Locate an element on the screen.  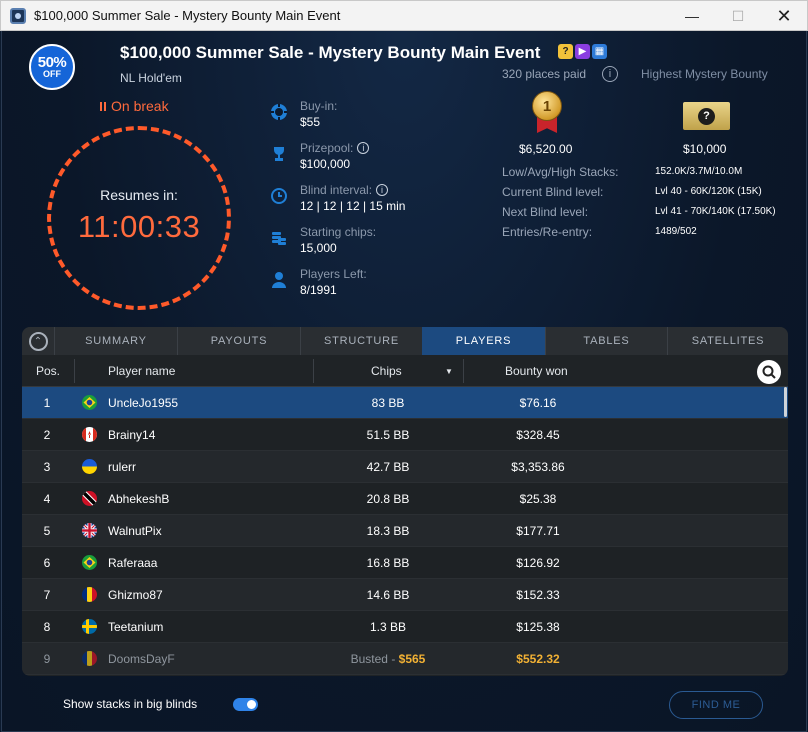
sweden-flag-icon is located at coordinates (89, 626).